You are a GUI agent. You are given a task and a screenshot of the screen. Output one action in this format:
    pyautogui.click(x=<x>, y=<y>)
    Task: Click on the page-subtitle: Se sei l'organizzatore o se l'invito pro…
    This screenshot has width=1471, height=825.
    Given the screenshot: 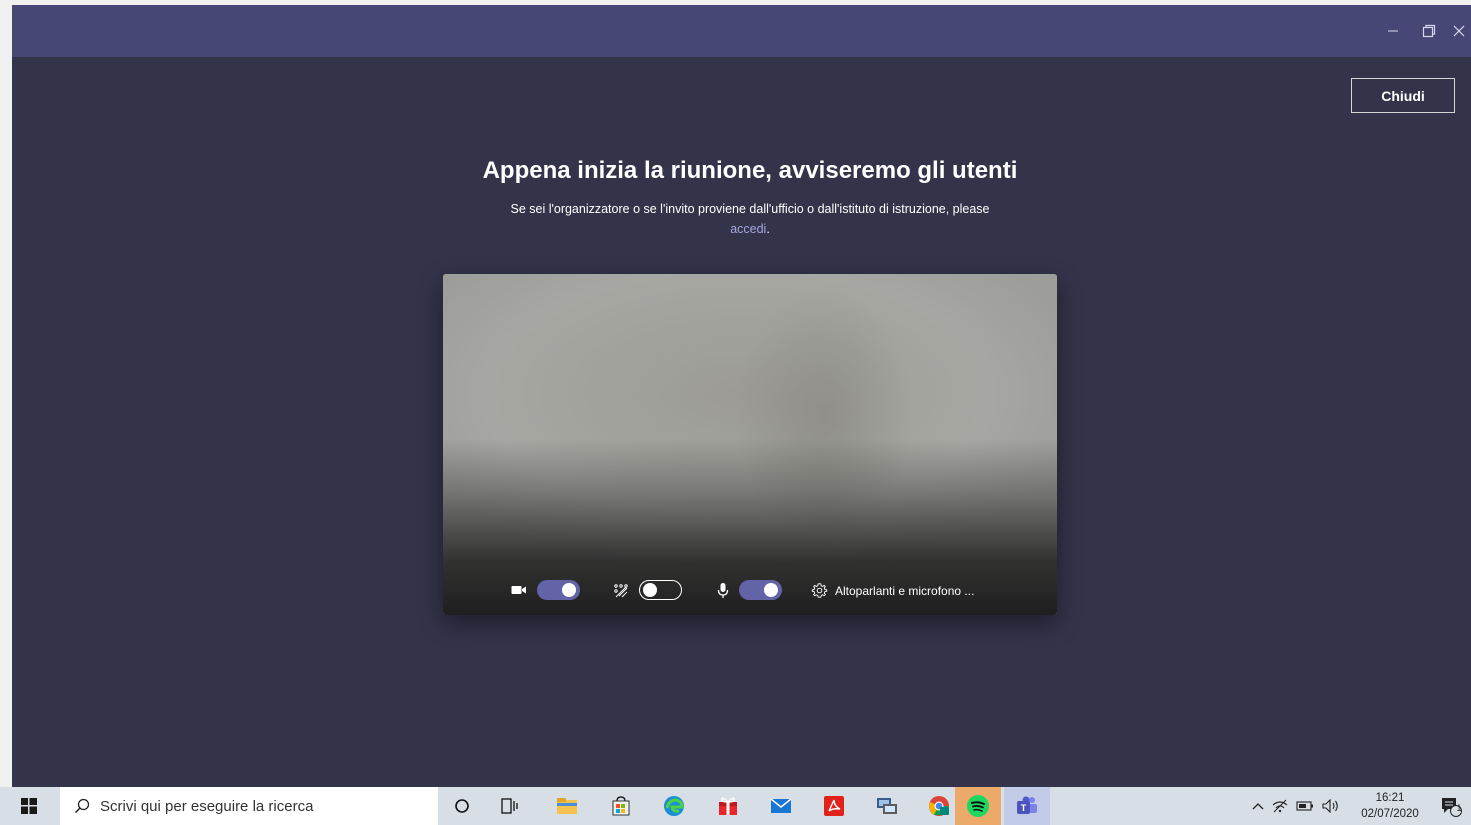 What is the action you would take?
    pyautogui.click(x=750, y=219)
    